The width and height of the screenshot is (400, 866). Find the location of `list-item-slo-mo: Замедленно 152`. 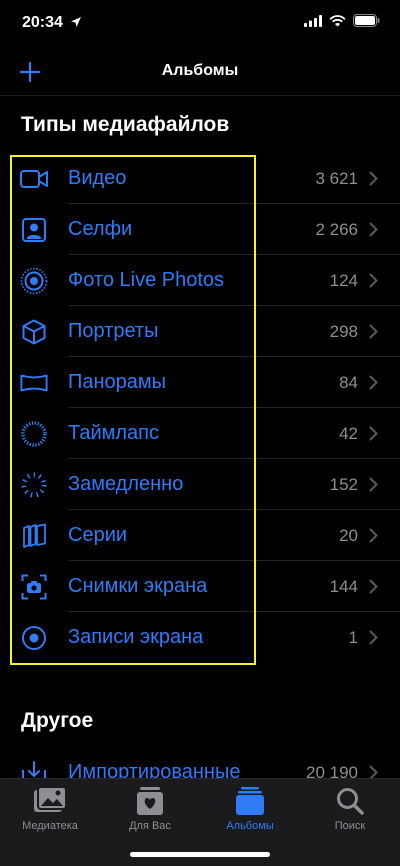

list-item-slo-mo: Замедленно 152 is located at coordinates (200, 484).